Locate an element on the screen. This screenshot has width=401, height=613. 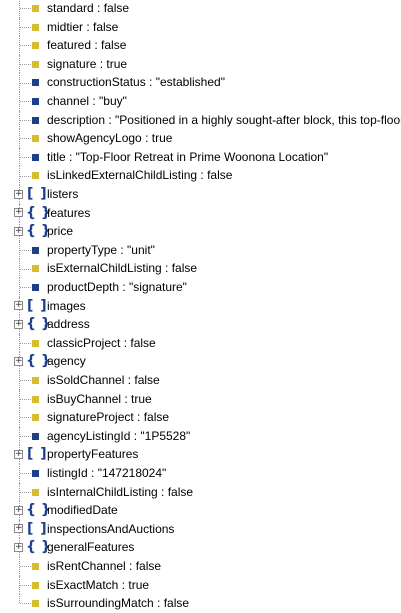
node-label: inspectionsAndAuctions is located at coordinates (110, 529).